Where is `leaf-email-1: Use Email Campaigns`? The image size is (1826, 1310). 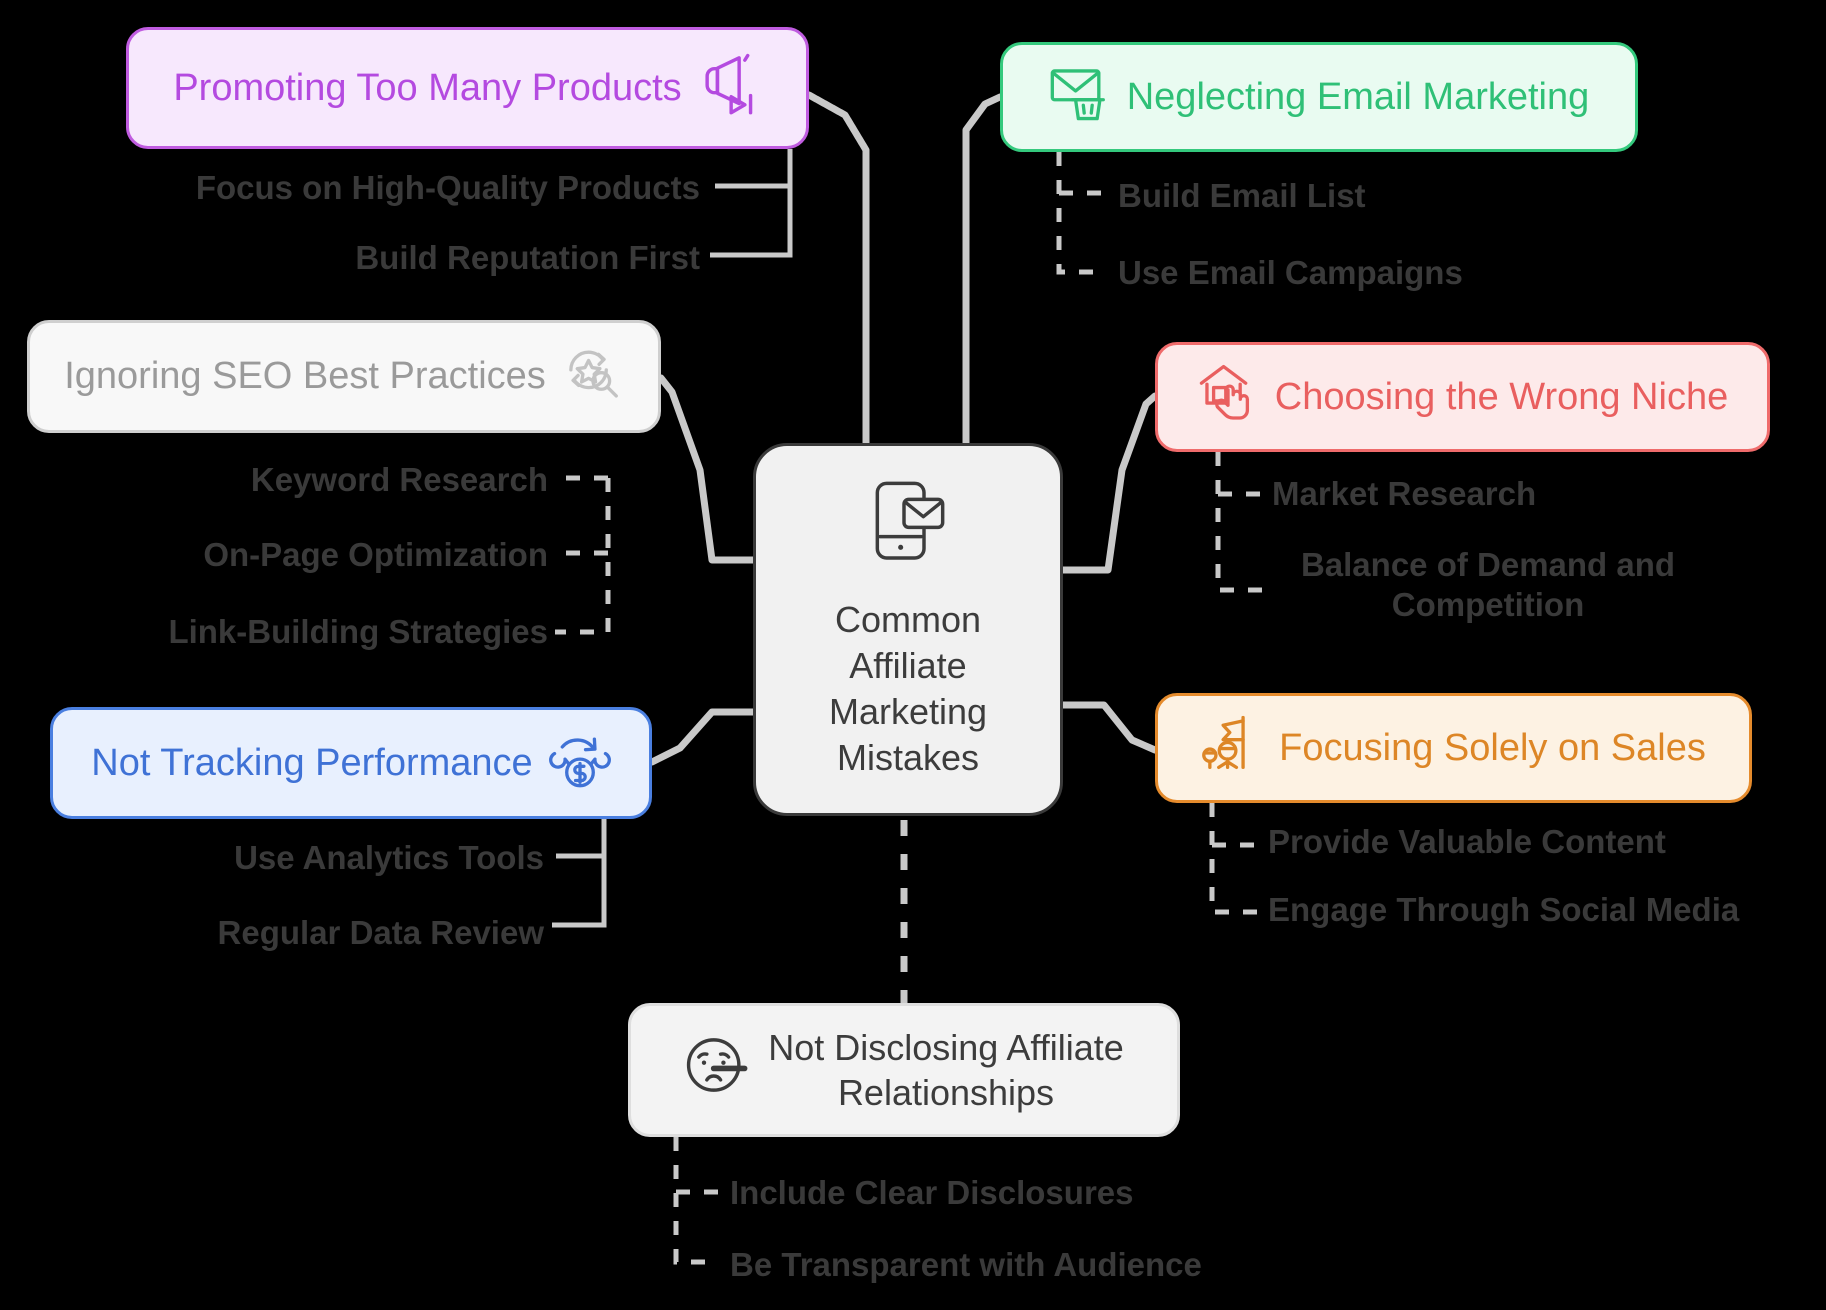
leaf-email-1: Use Email Campaigns is located at coordinates (1290, 272).